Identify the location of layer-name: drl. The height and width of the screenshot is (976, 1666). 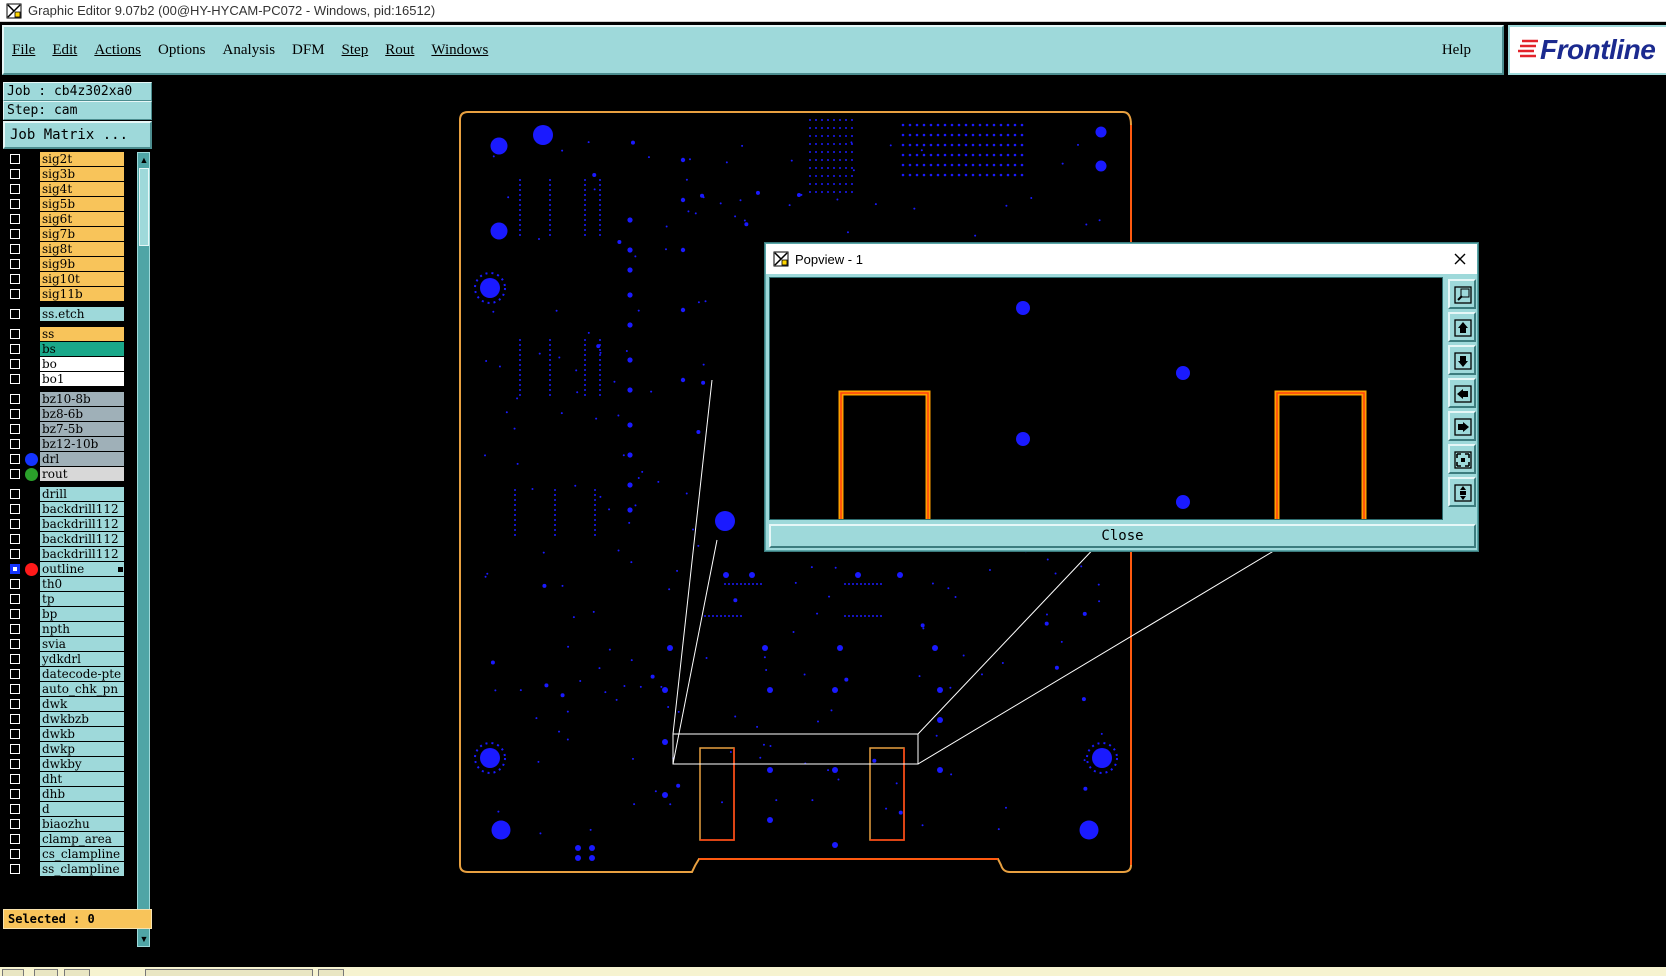
(82, 459).